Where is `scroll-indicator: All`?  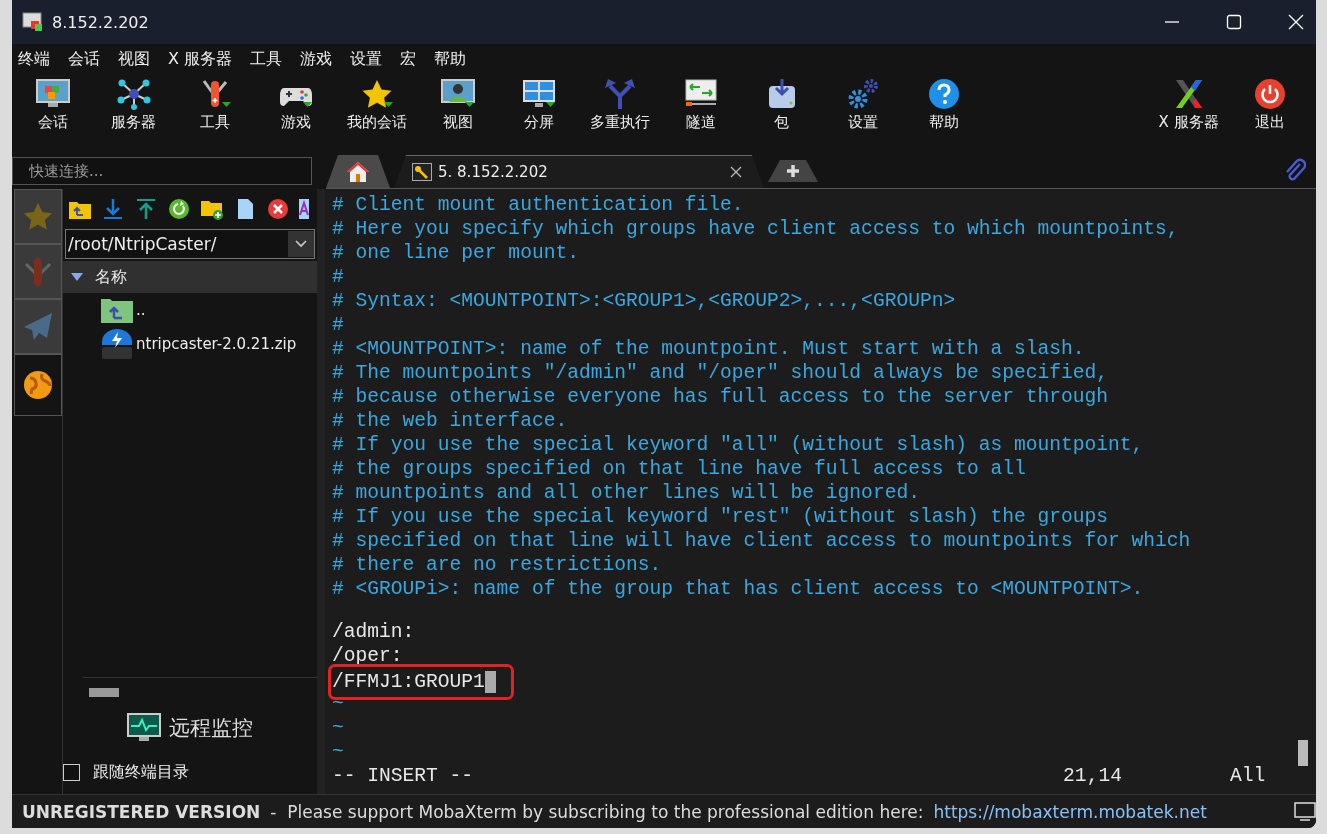
scroll-indicator: All is located at coordinates (1247, 776).